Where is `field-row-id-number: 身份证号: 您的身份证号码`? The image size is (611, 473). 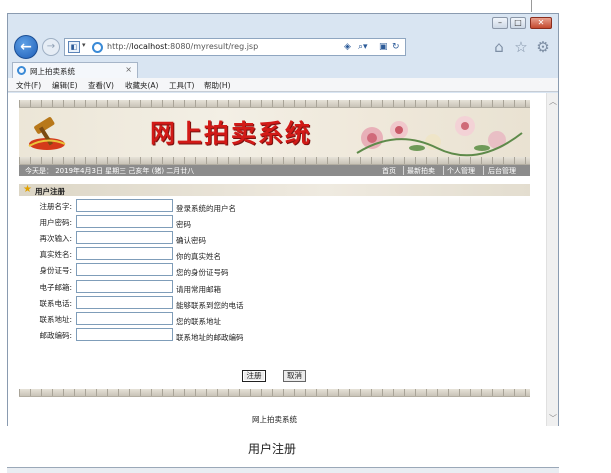
field-row-id-number: 身份证号: 您的身份证号码 is located at coordinates (274, 270).